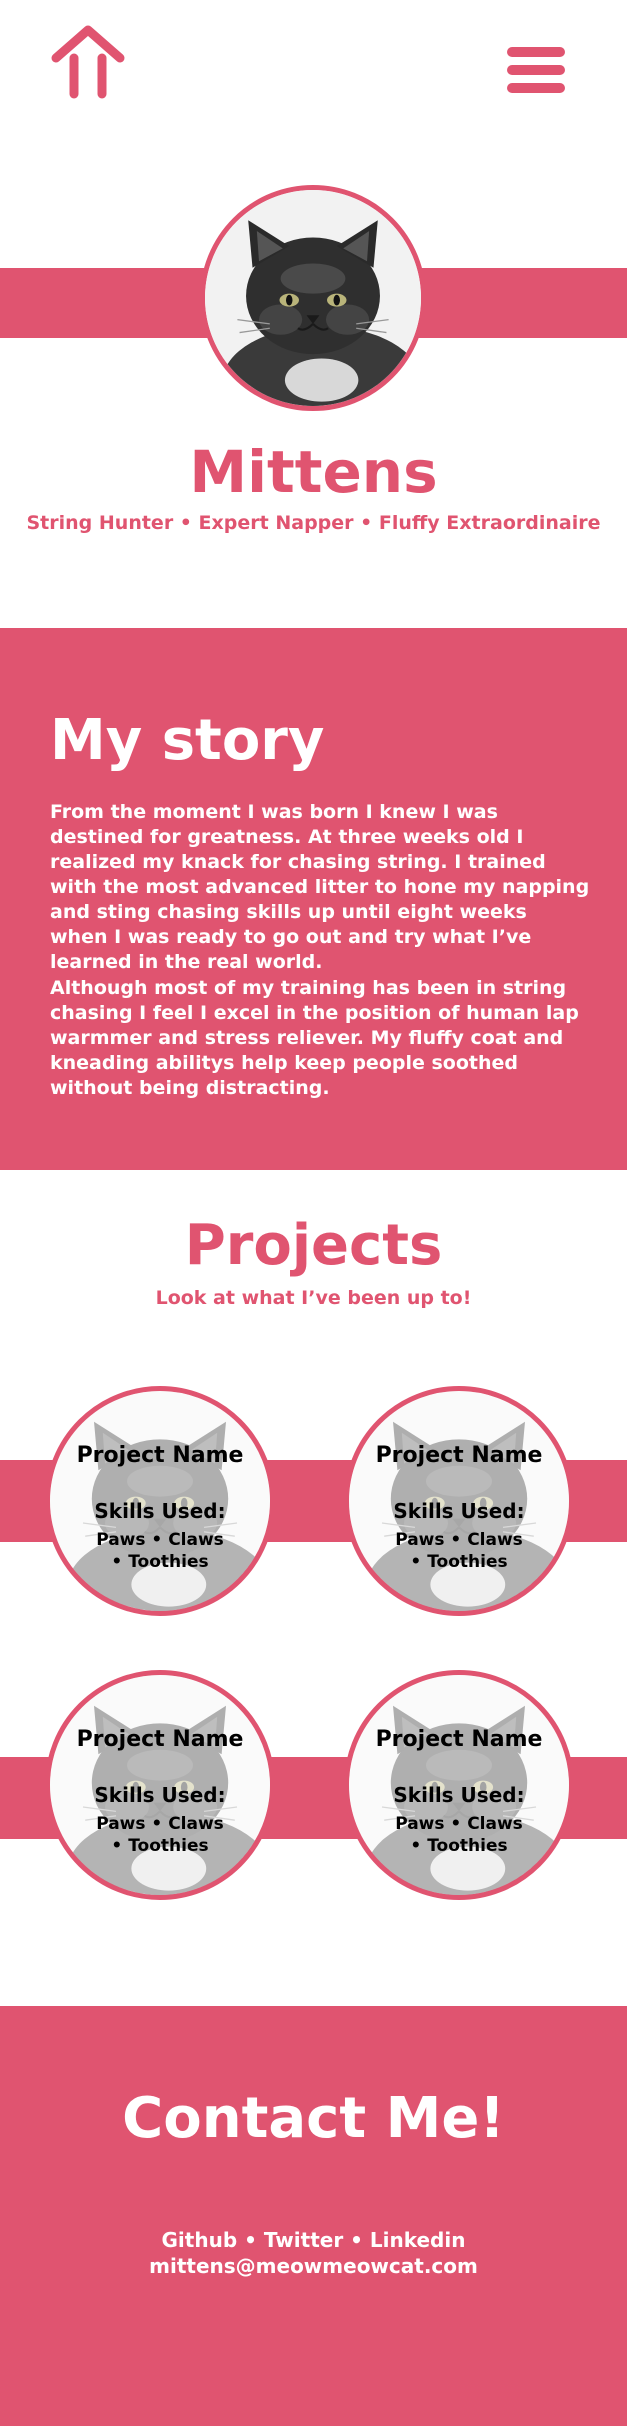 The height and width of the screenshot is (2426, 627). What do you see at coordinates (313, 1245) in the screenshot?
I see `projects-heading: Projects` at bounding box center [313, 1245].